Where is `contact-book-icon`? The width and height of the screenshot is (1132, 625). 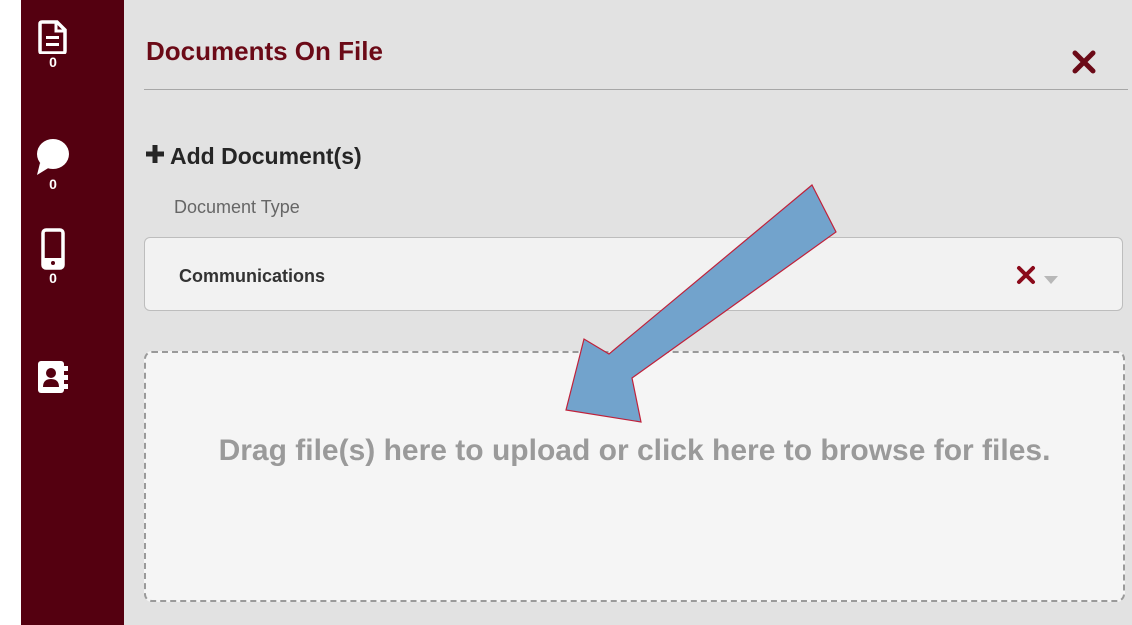
contact-book-icon is located at coordinates (53, 377).